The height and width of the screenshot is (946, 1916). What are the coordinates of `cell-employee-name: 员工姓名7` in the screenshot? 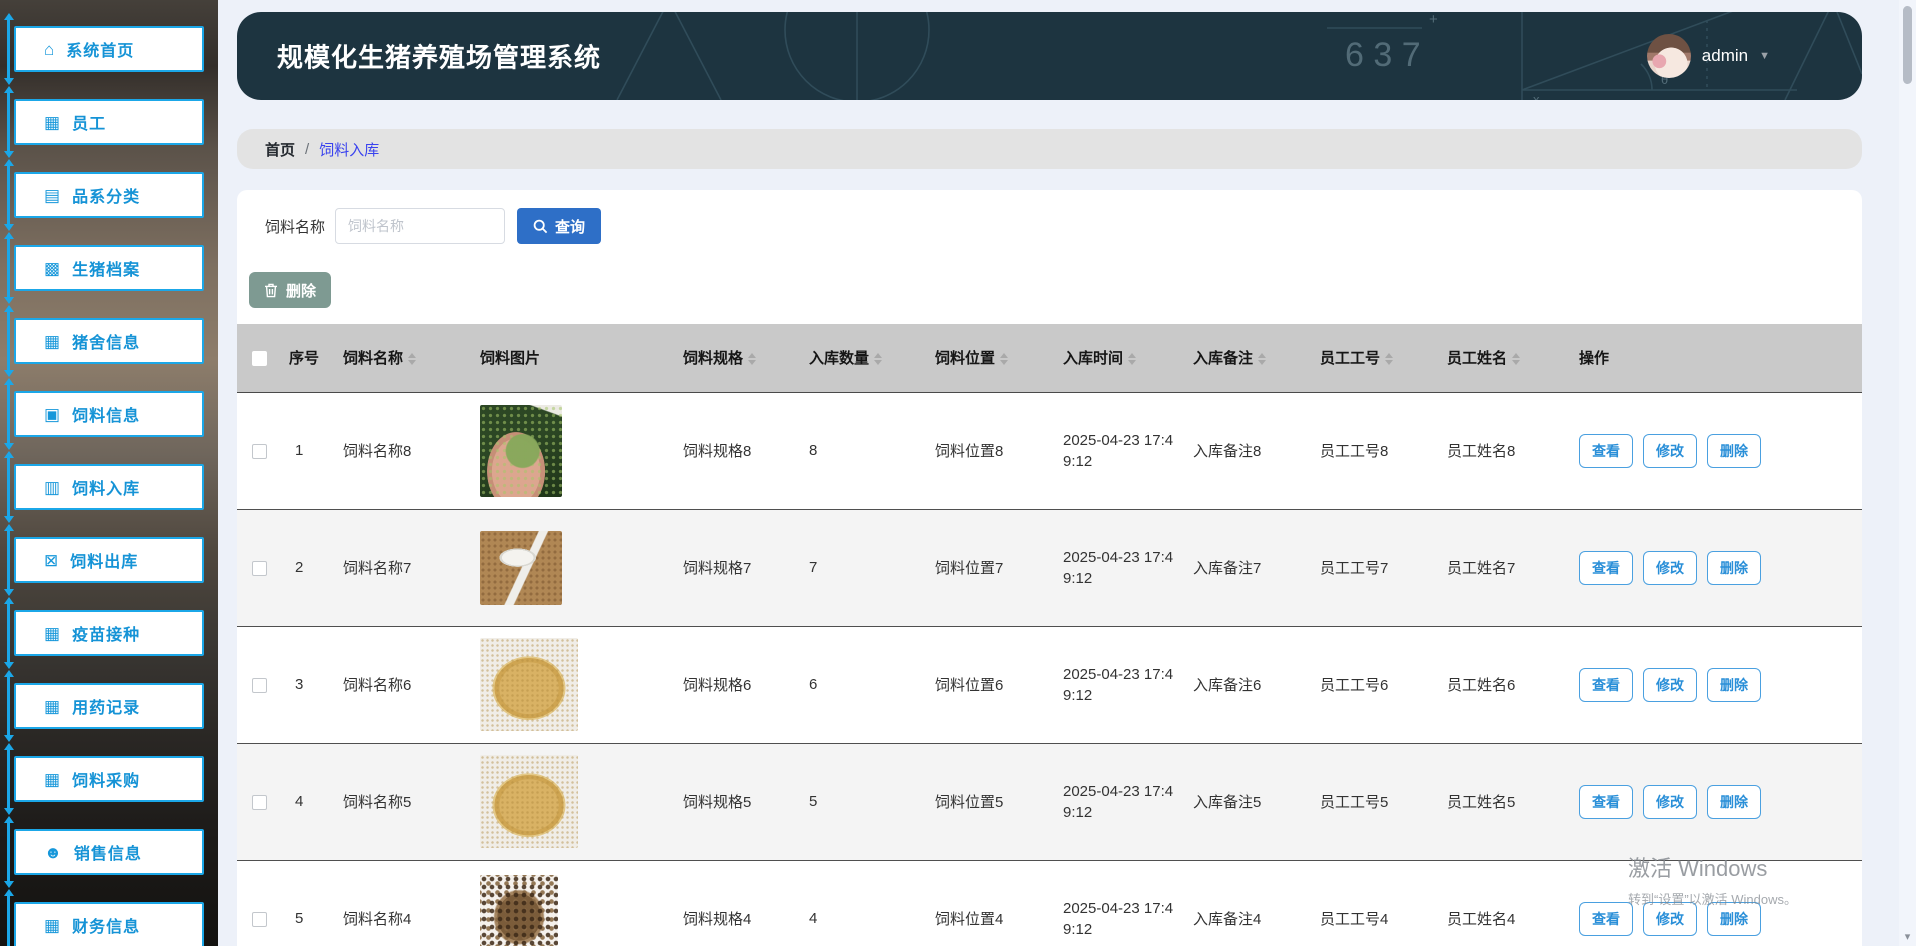 It's located at (1505, 568).